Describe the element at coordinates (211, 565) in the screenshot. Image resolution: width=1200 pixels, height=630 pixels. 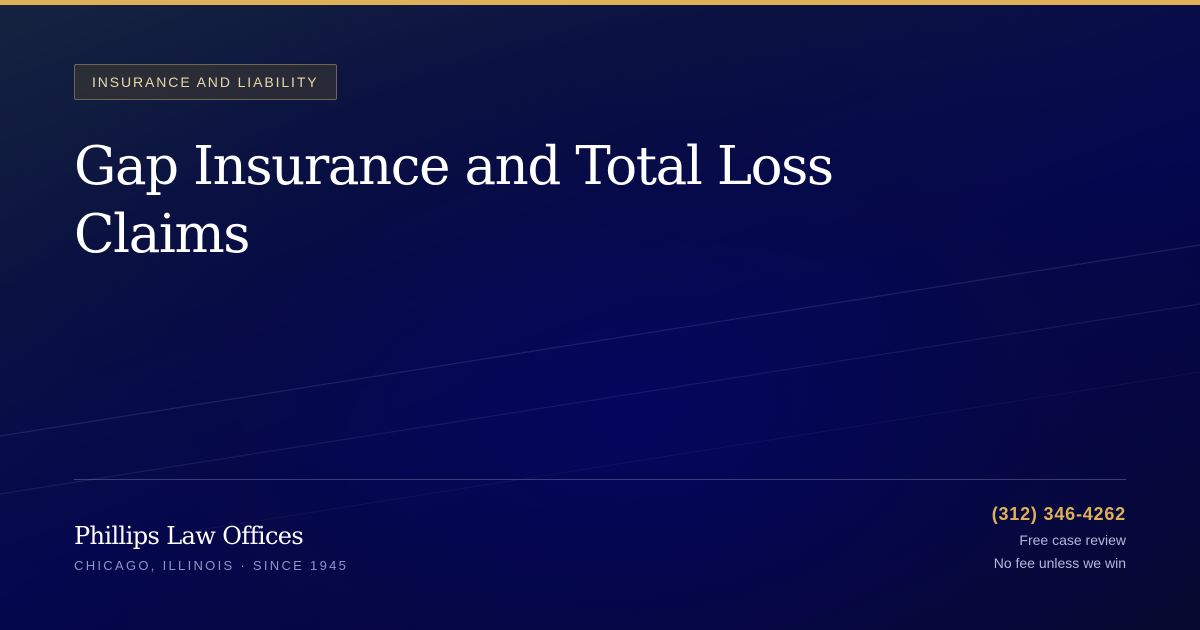
I see `firm-tagline: CHICAGO, ILLINOIS · SINCE 1945` at that location.